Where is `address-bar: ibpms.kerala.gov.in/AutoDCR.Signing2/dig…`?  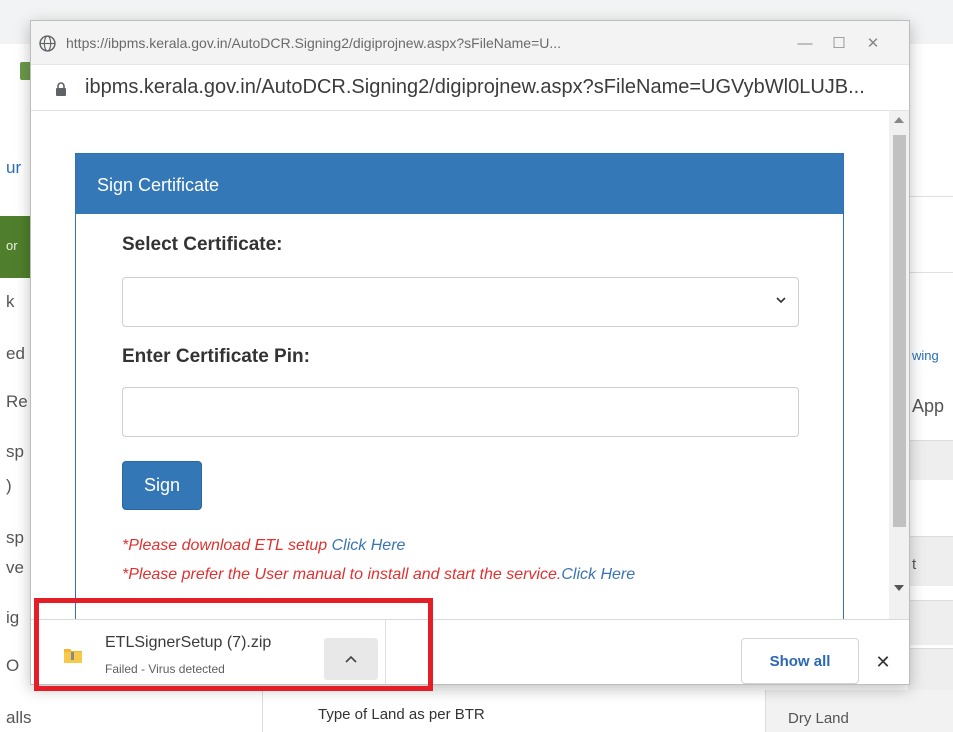
address-bar: ibpms.kerala.gov.in/AutoDCR.Signing2/dig… is located at coordinates (470, 88).